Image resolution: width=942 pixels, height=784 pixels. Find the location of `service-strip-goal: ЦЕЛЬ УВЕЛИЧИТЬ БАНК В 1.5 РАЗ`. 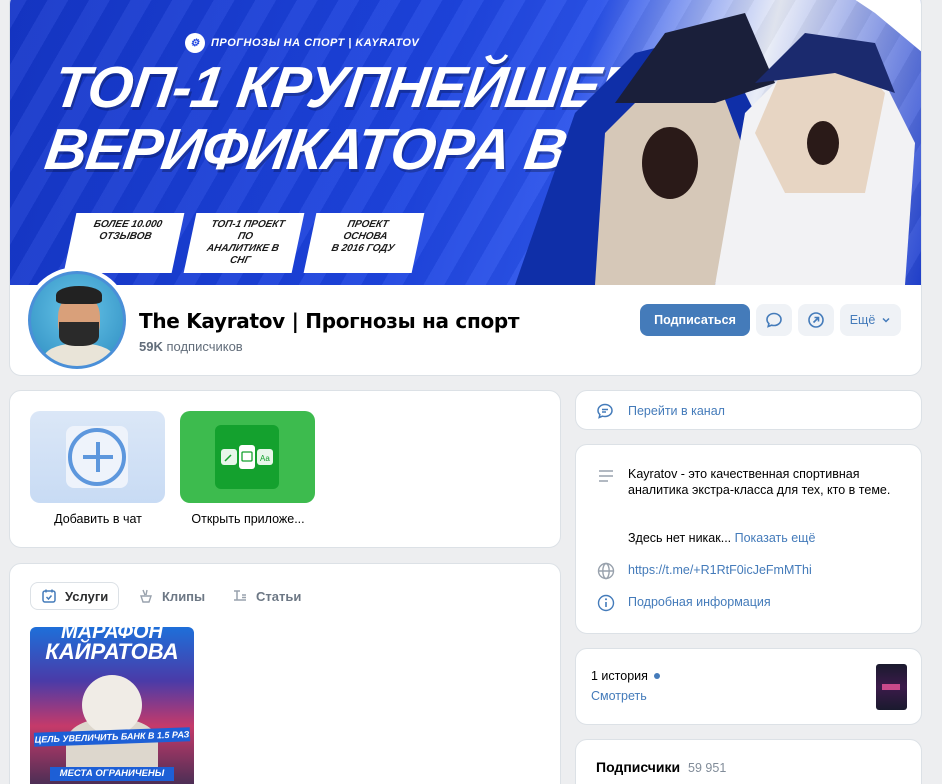

service-strip-goal: ЦЕЛЬ УВЕЛИЧИТЬ БАНК В 1.5 РАЗ is located at coordinates (112, 737).